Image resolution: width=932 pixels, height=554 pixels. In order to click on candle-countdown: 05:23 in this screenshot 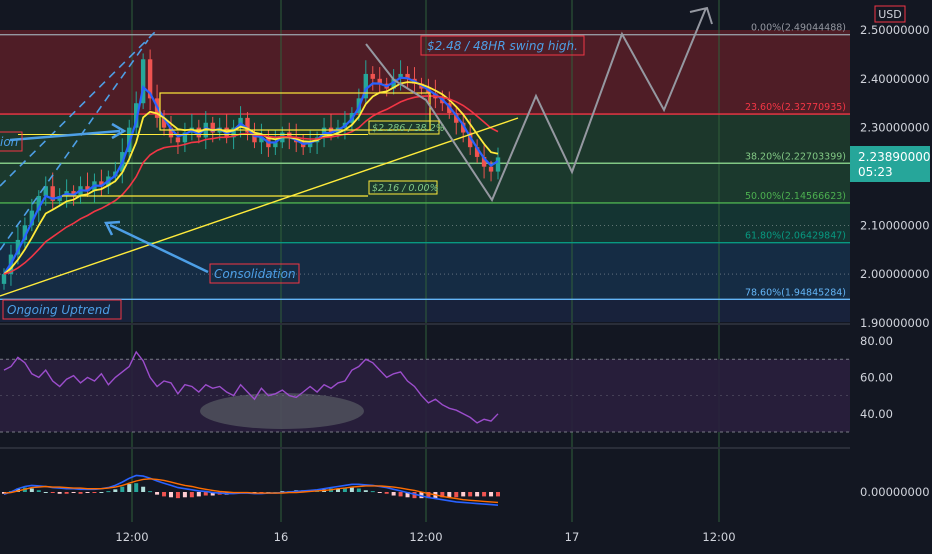, I will do `click(875, 172)`.